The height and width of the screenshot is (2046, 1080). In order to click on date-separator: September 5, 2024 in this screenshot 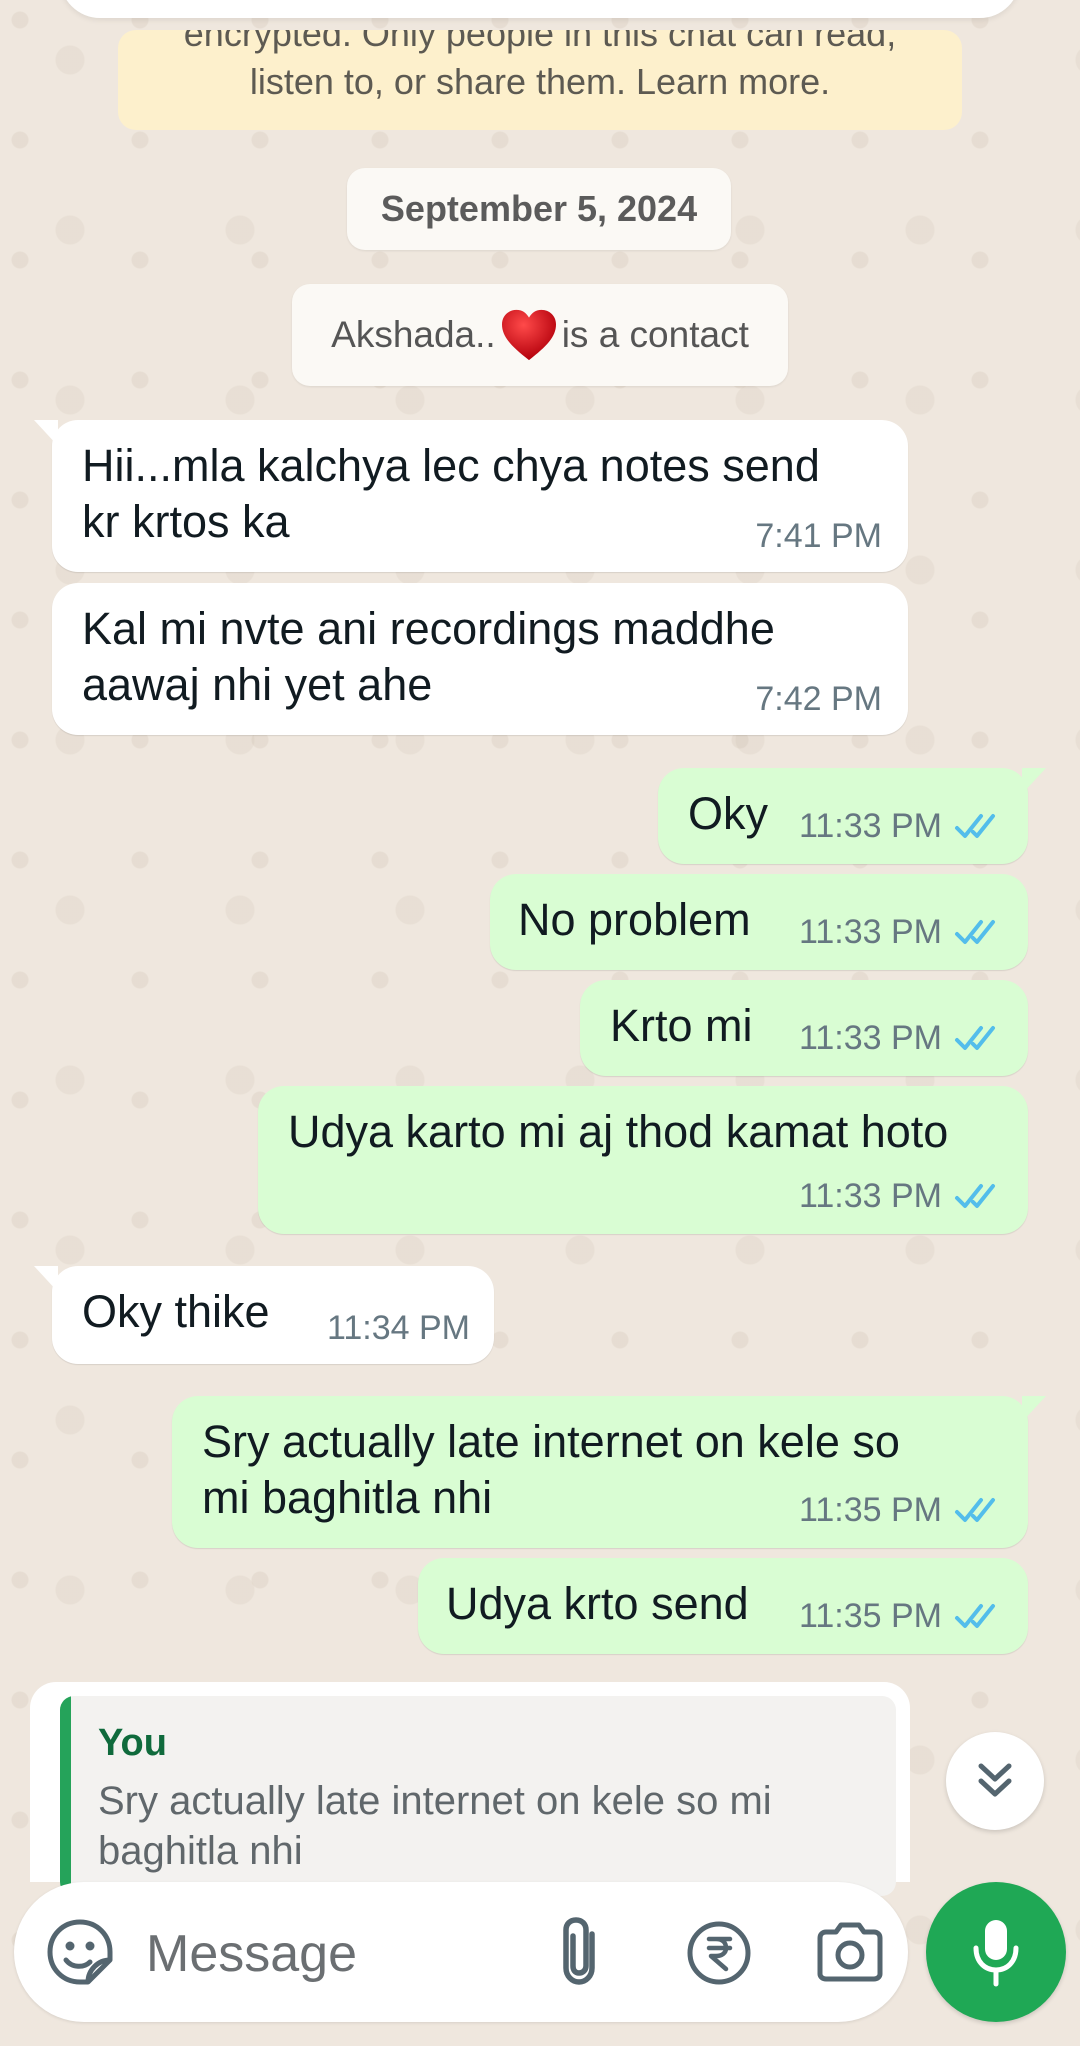, I will do `click(539, 209)`.